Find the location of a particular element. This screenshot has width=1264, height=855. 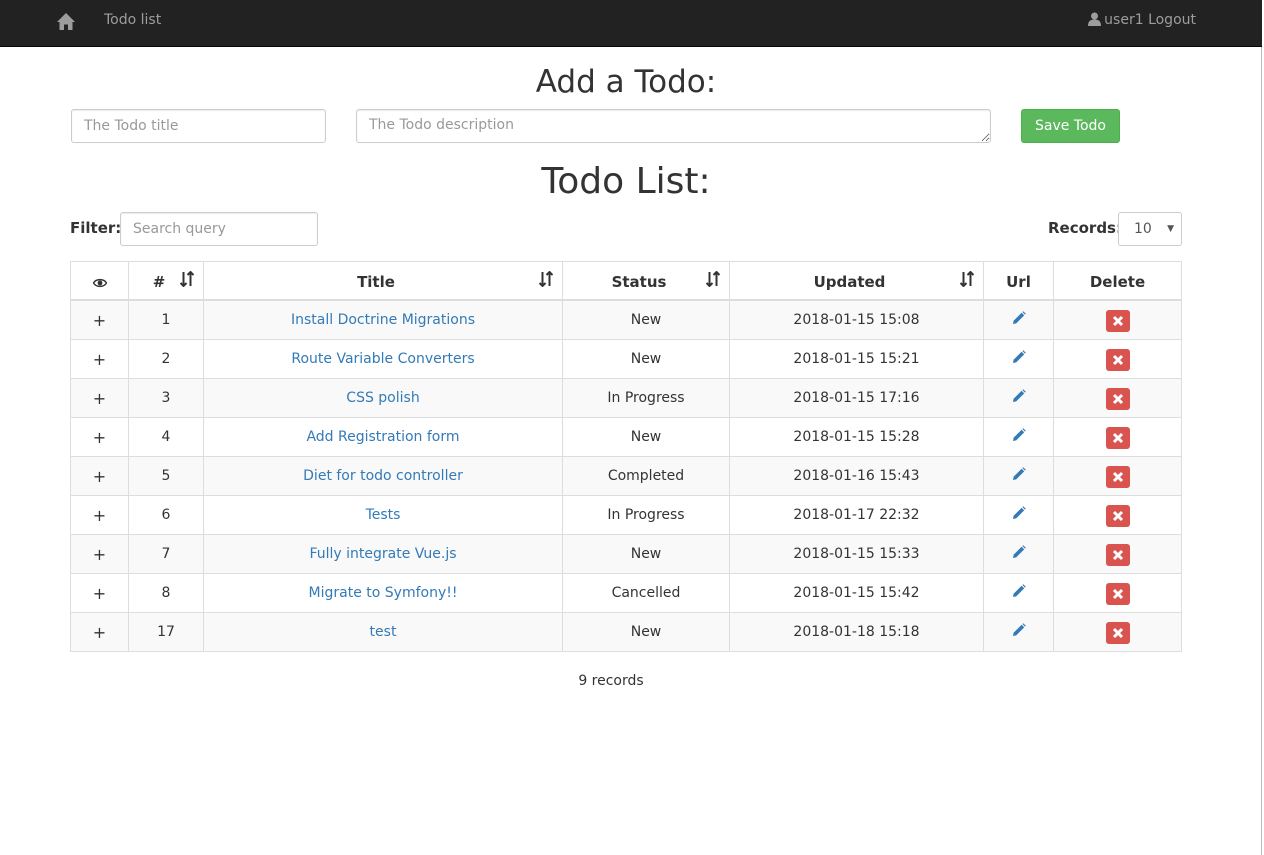

column-header-url-label: Url is located at coordinates (1018, 281).